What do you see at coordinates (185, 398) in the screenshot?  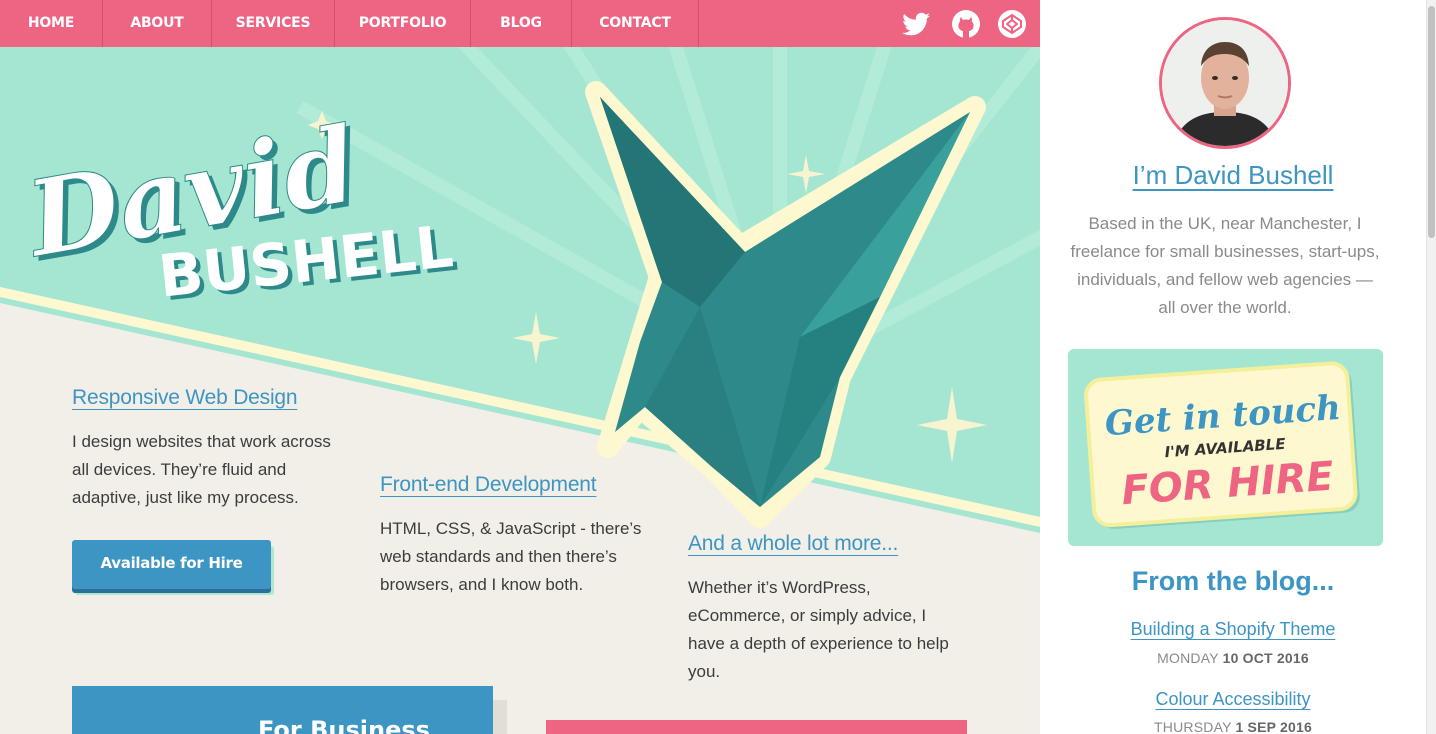 I see `service-title-responsive: Responsive Web Design` at bounding box center [185, 398].